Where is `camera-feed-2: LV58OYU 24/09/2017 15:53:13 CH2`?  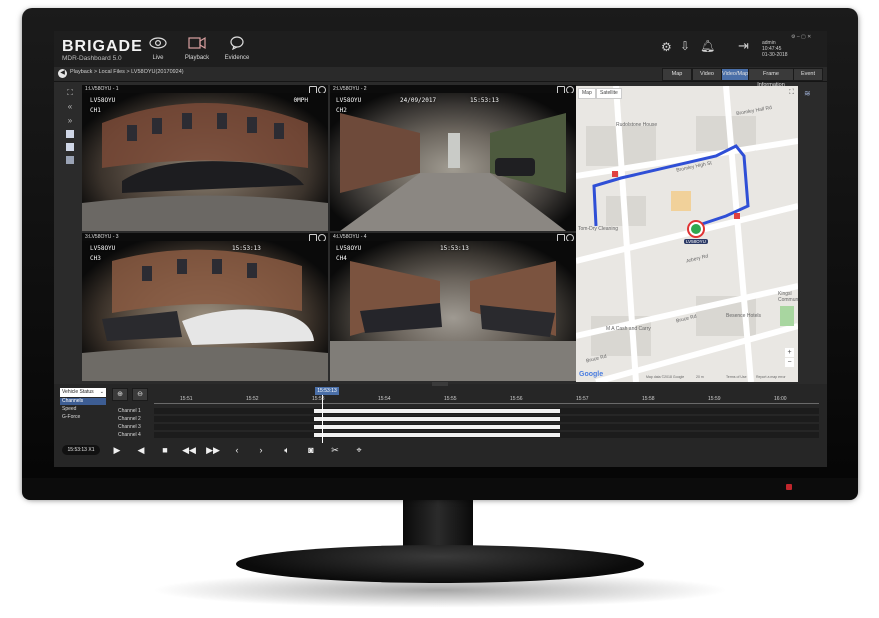 camera-feed-2: LV58OYU 24/09/2017 15:53:13 CH2 is located at coordinates (453, 162).